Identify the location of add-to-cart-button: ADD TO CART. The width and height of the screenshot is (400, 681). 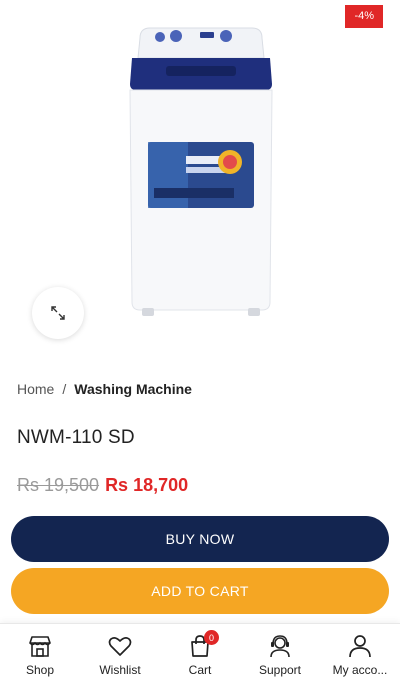
(200, 591).